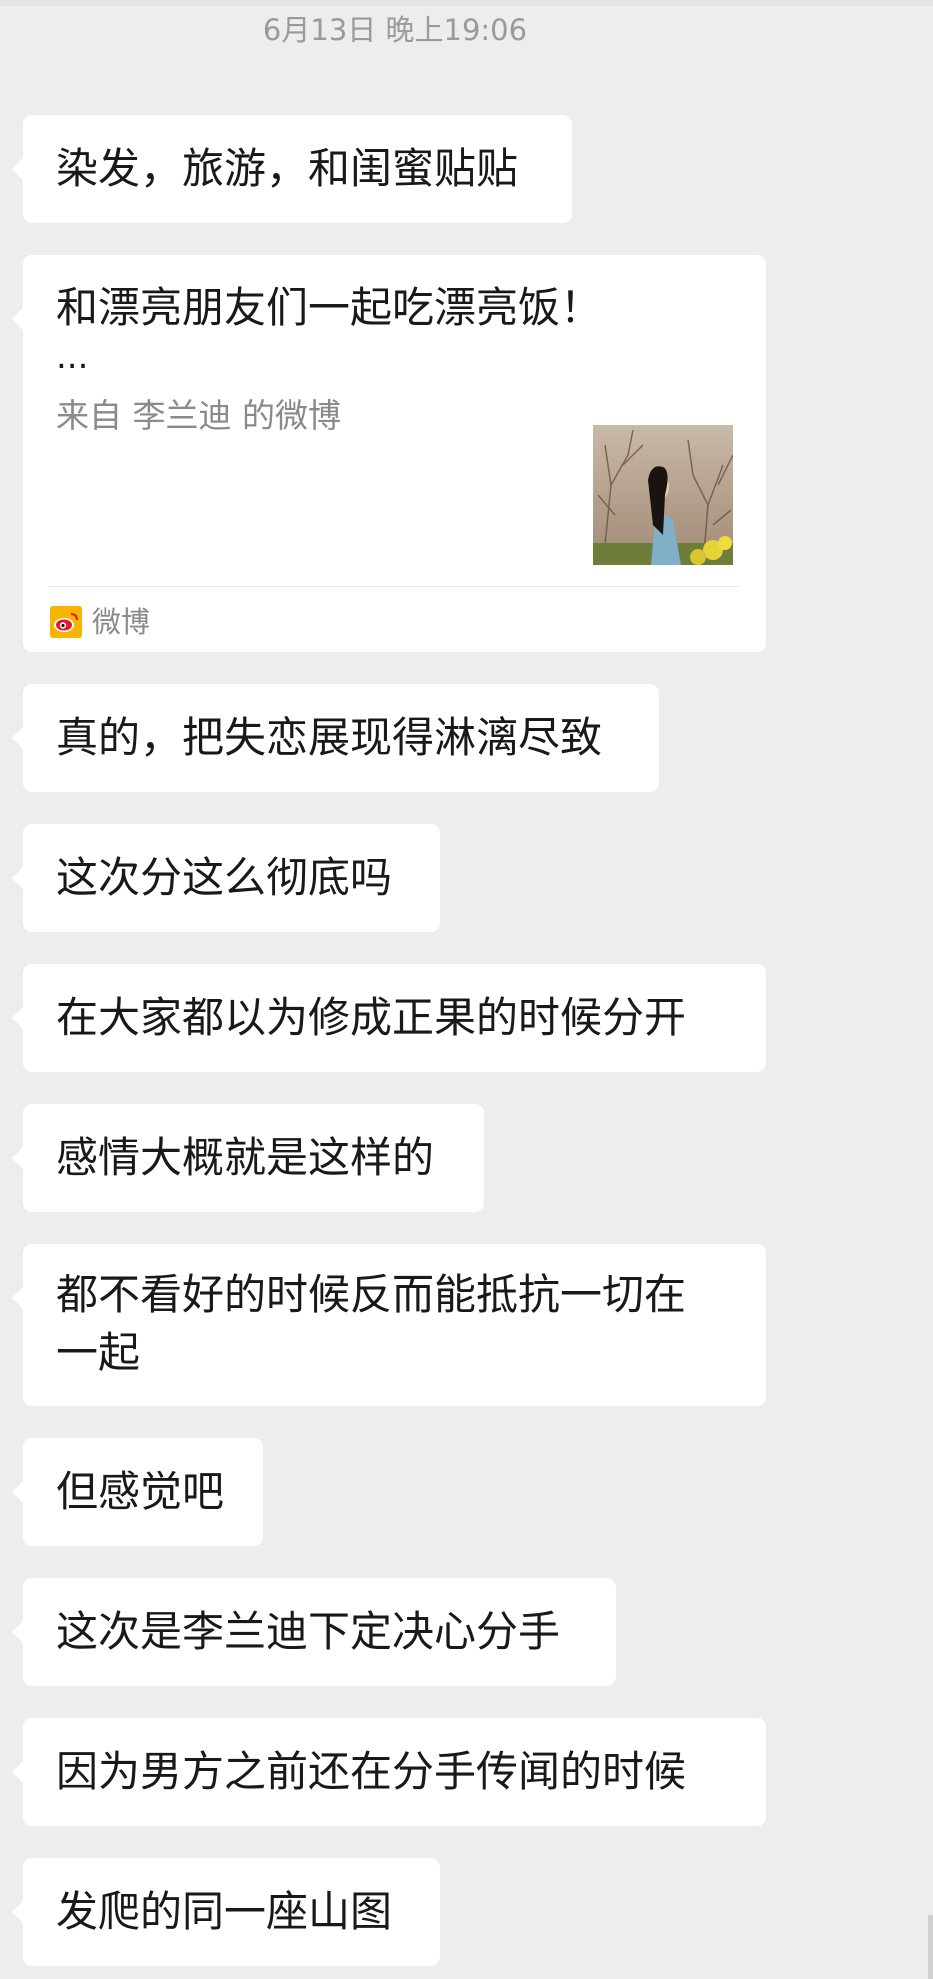 This screenshot has width=933, height=1979. Describe the element at coordinates (287, 168) in the screenshot. I see `message-text: 染发，旅游，和闺蜜贴贴` at that location.